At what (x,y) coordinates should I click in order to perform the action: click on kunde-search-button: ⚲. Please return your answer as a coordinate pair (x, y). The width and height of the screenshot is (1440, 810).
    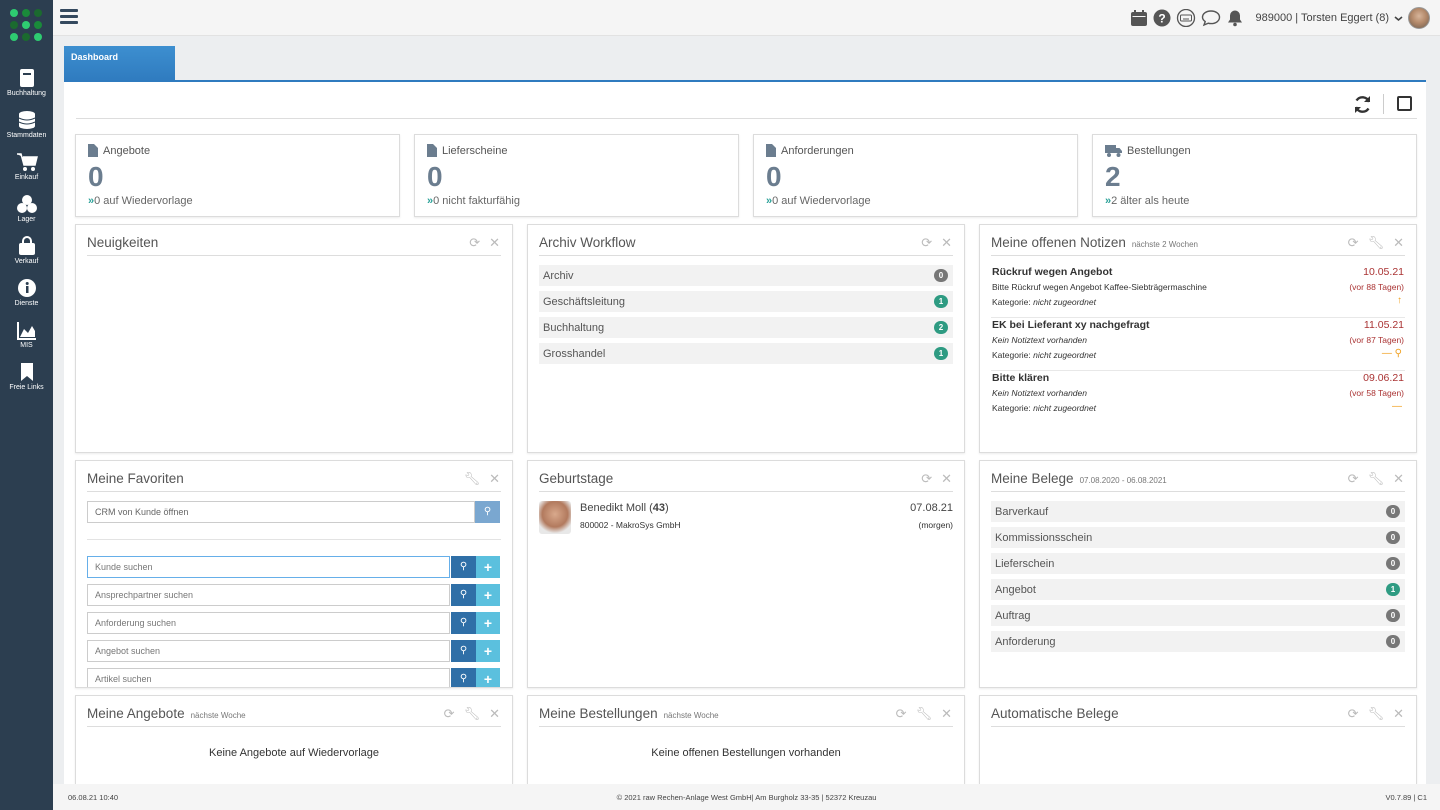
    Looking at the image, I should click on (463, 567).